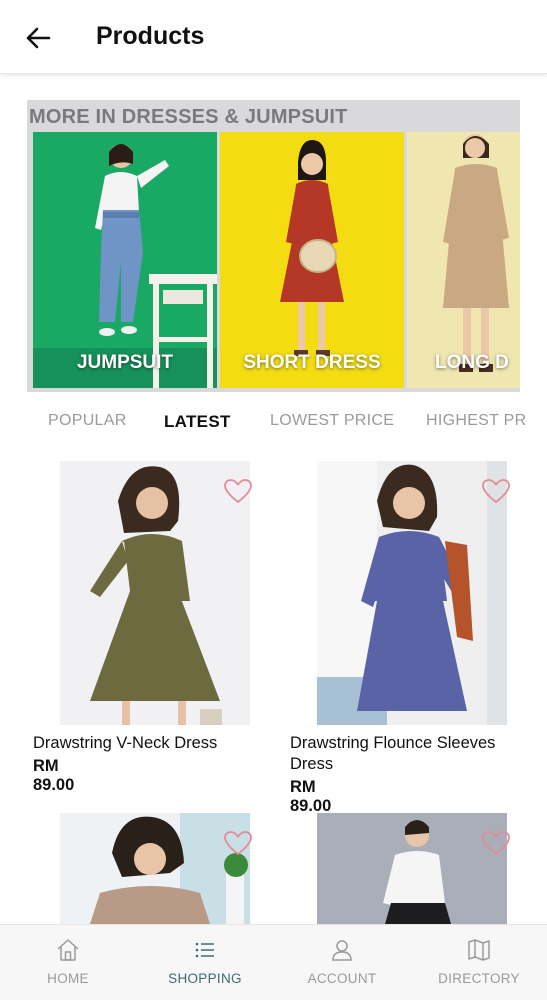 The image size is (547, 1000). I want to click on jumpsuit-photo, so click(125, 260).